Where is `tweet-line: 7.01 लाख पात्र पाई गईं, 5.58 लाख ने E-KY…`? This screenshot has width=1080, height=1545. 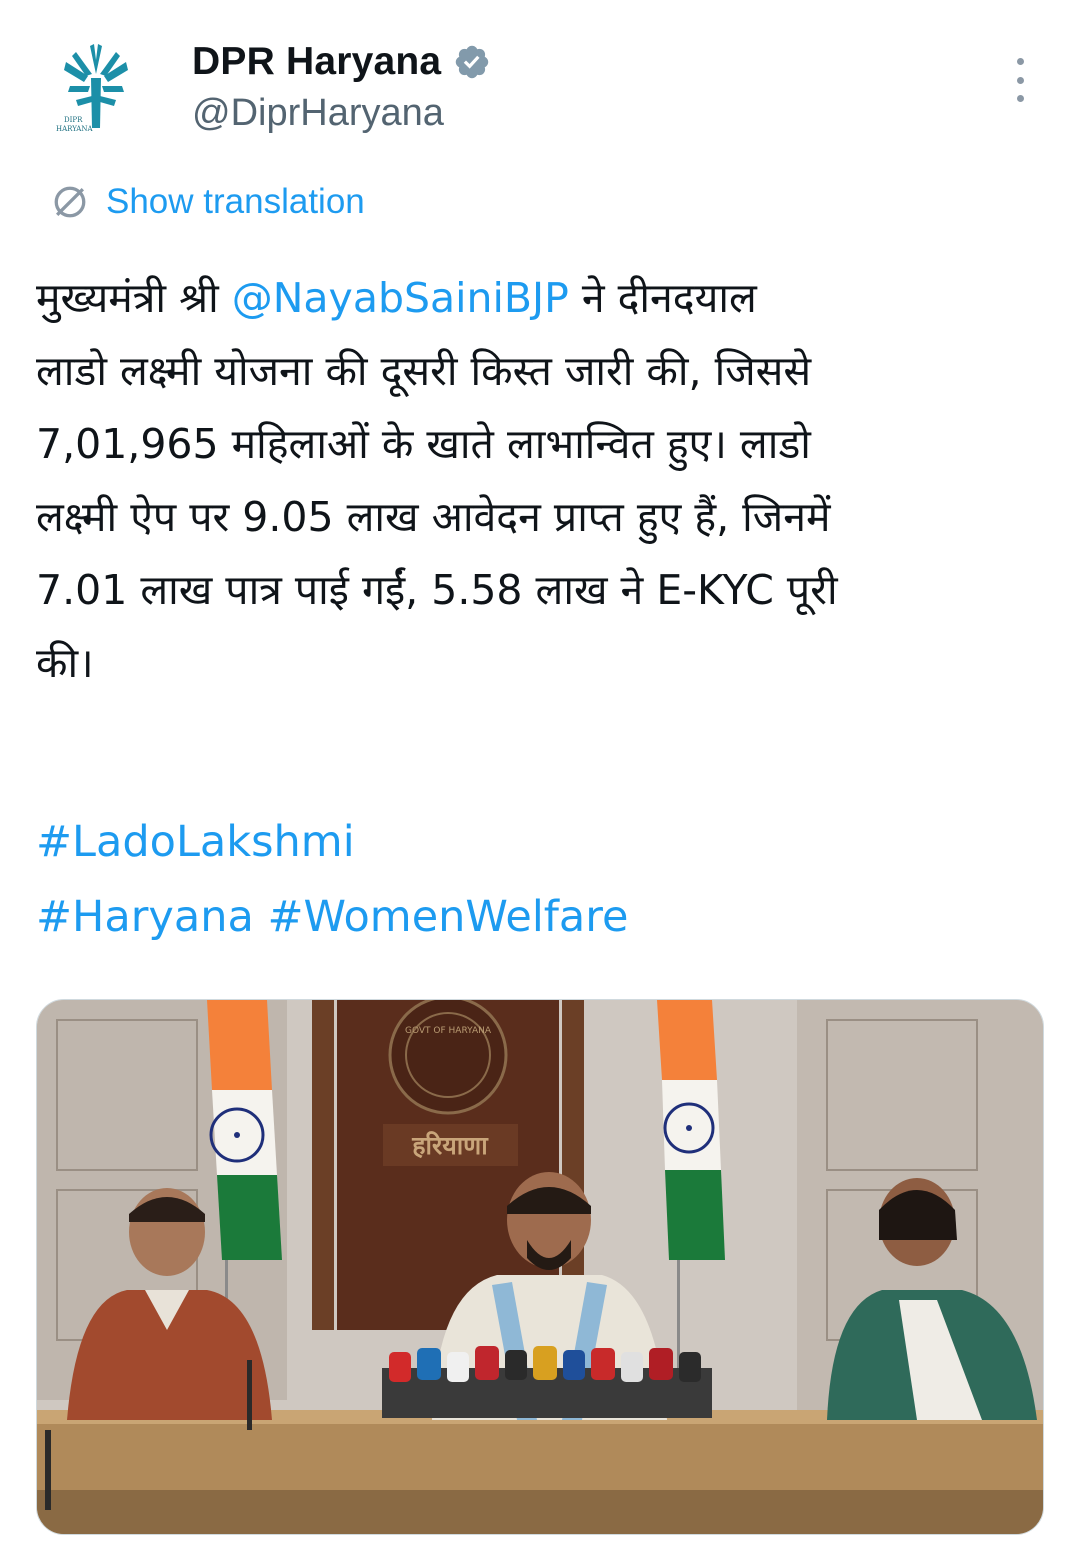
tweet-line: 7.01 लाख पात्र पाई गईं, 5.58 लाख ने E-KY… is located at coordinates (437, 590).